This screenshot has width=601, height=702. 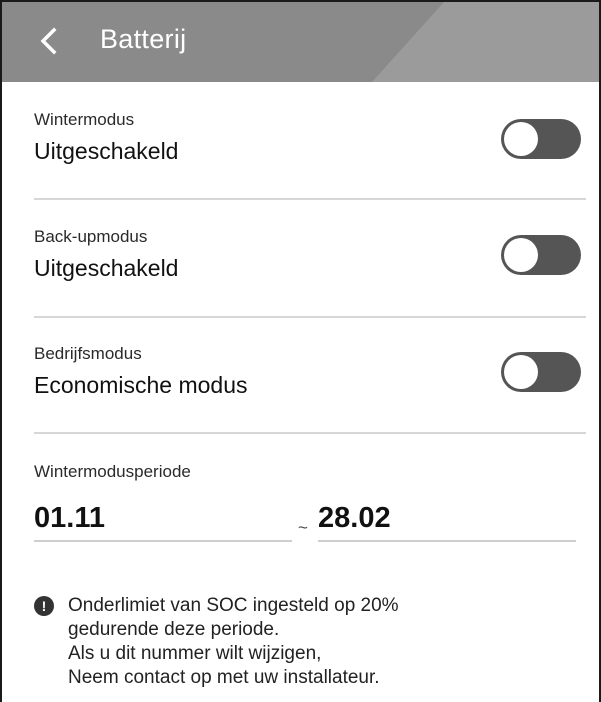 What do you see at coordinates (485, 42) in the screenshot?
I see `header-decoration` at bounding box center [485, 42].